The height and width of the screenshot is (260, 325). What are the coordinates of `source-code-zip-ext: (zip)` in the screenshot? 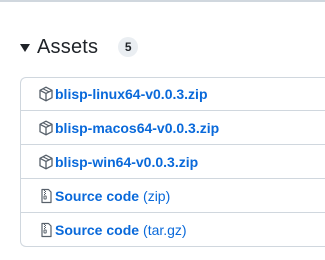 It's located at (156, 196).